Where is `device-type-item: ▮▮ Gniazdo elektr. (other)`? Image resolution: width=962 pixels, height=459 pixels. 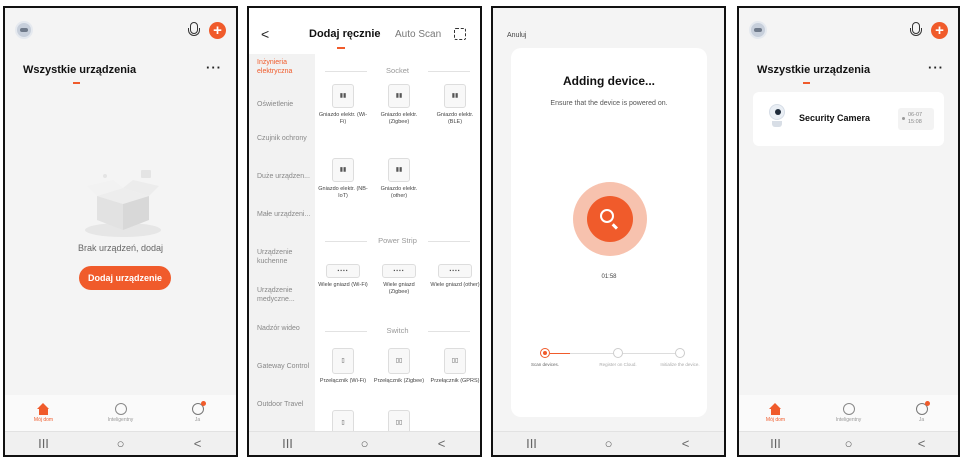 device-type-item: ▮▮ Gniazdo elektr. (other) is located at coordinates (399, 179).